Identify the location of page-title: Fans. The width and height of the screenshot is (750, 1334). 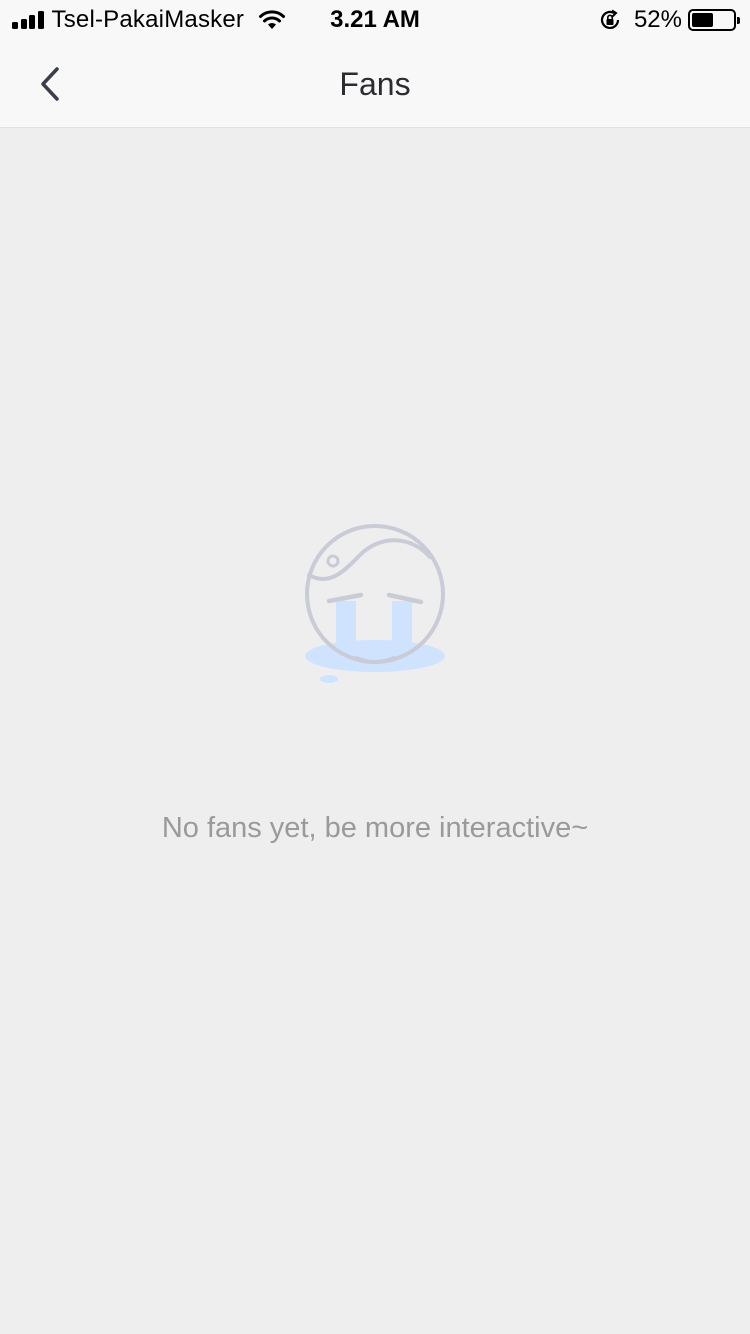
(375, 84).